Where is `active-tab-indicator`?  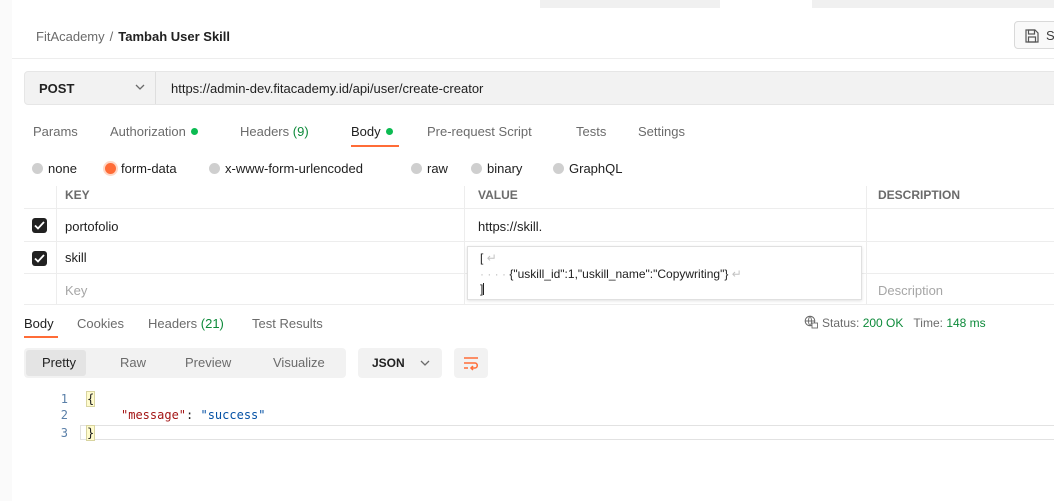
active-tab-indicator is located at coordinates (41, 337).